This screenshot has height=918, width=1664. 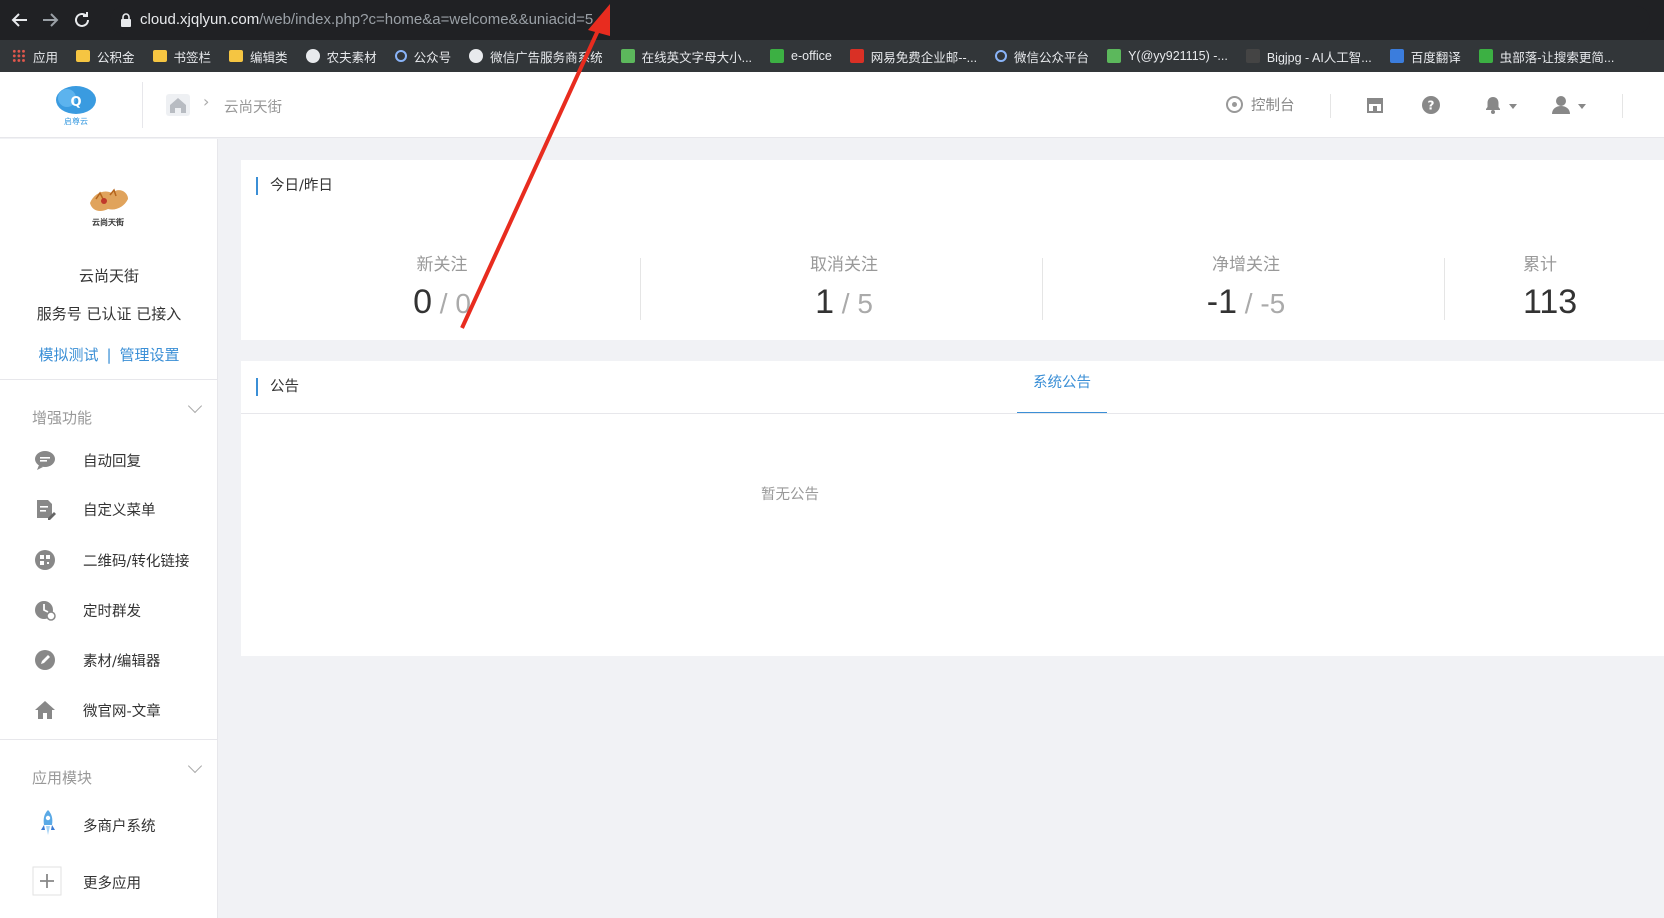 I want to click on stat-today: -1, so click(x=1221, y=302).